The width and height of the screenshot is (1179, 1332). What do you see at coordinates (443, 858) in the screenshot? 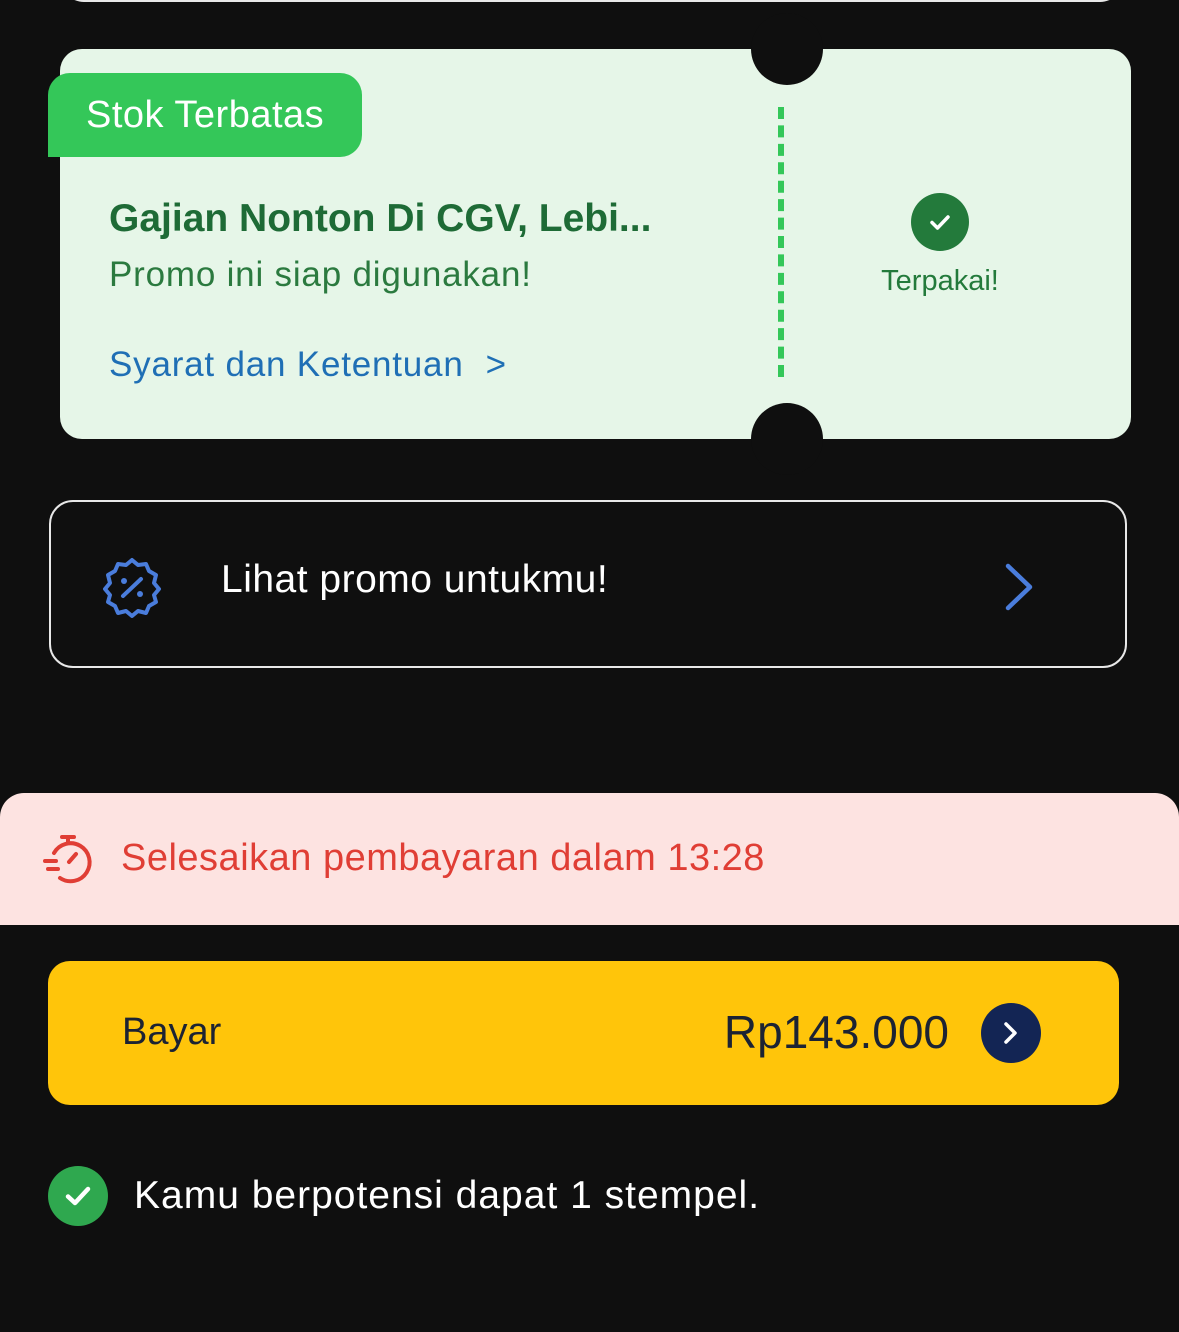
I see `payment-timer-text: Selesaikan pembayaran dalam 13:28` at bounding box center [443, 858].